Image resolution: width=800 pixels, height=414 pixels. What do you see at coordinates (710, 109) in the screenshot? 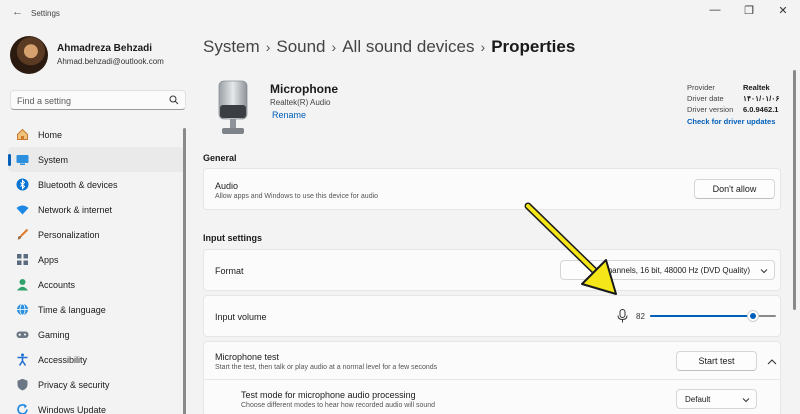
I see `driver-version-label: Driver version` at bounding box center [710, 109].